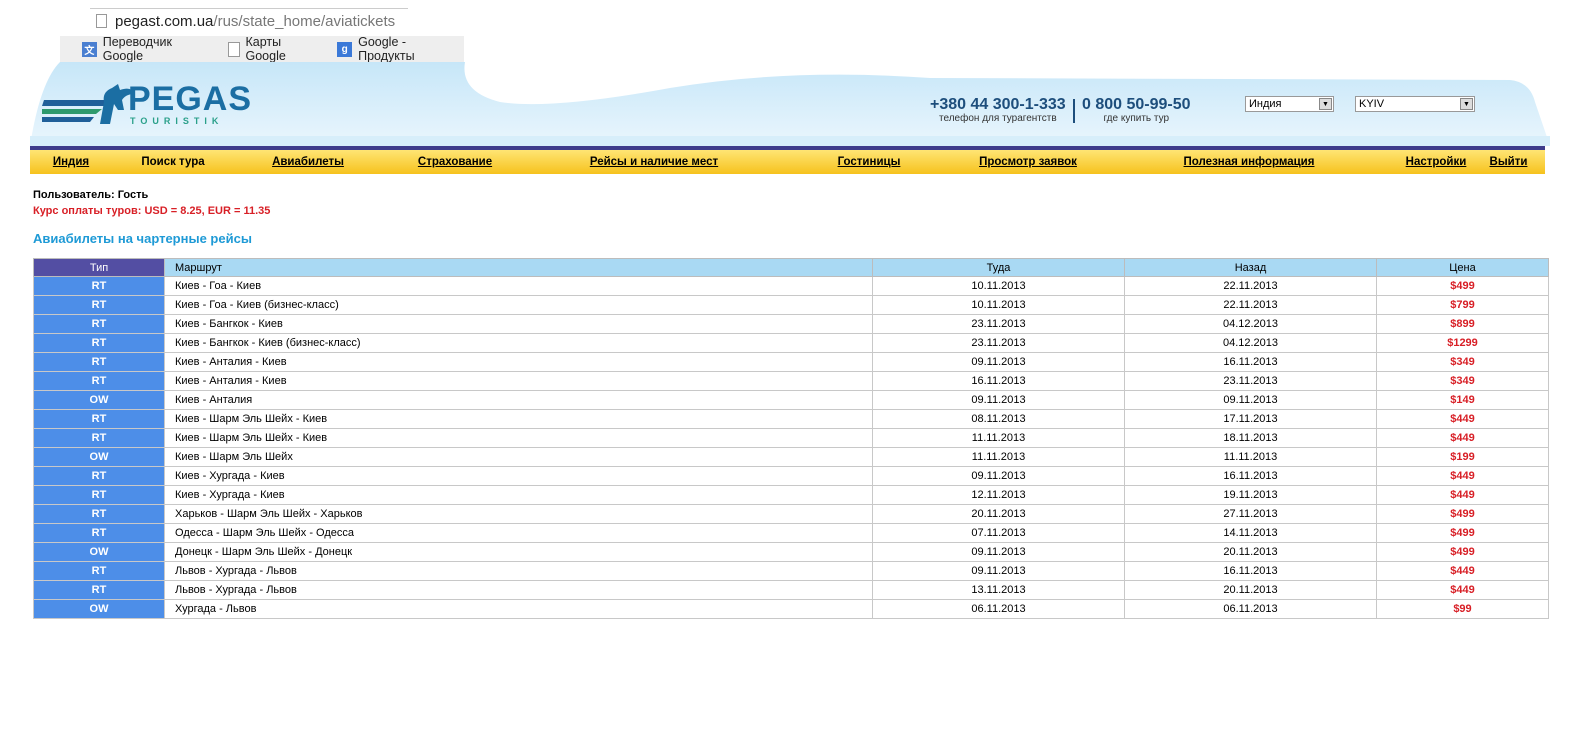  I want to click on buy-phone: 0 800 50-99-50 где купить тур, so click(1136, 110).